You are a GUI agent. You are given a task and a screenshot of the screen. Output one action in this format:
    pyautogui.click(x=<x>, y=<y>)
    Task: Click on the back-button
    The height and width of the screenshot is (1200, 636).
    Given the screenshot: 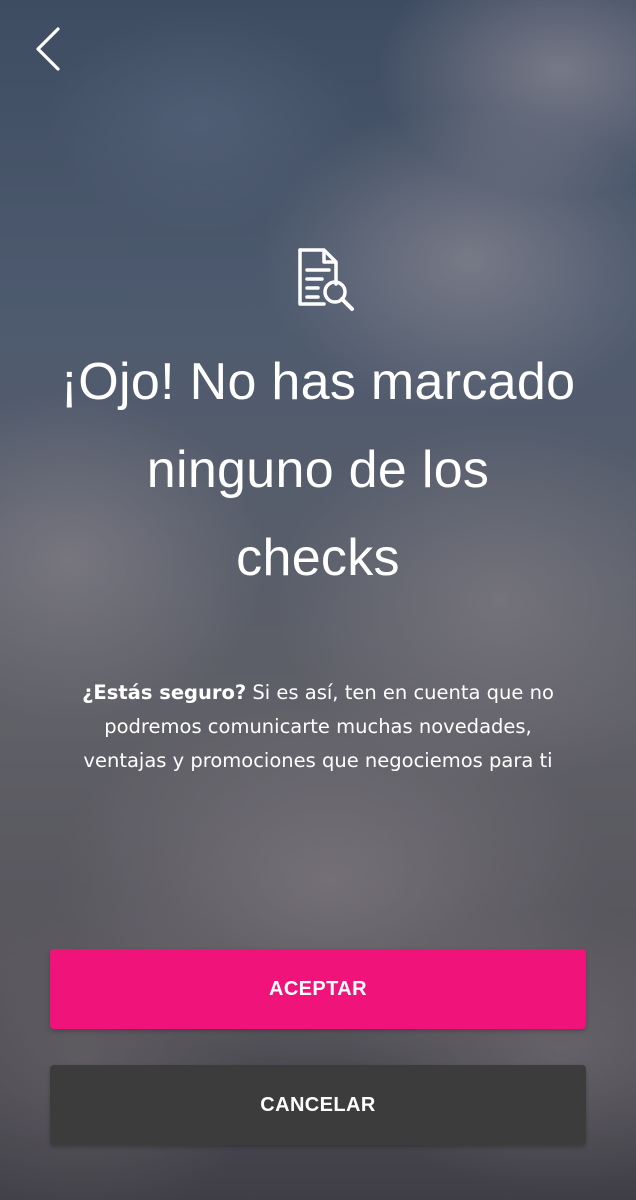 What is the action you would take?
    pyautogui.click(x=48, y=49)
    